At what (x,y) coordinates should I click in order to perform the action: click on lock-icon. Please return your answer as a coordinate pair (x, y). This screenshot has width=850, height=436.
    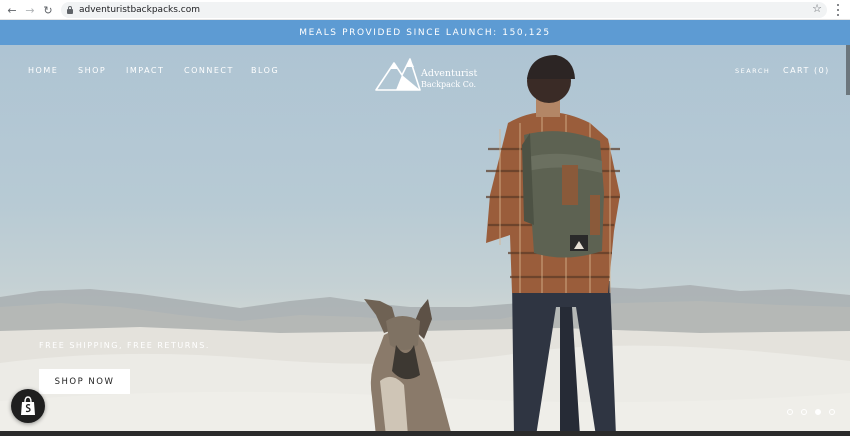
    Looking at the image, I should click on (70, 10).